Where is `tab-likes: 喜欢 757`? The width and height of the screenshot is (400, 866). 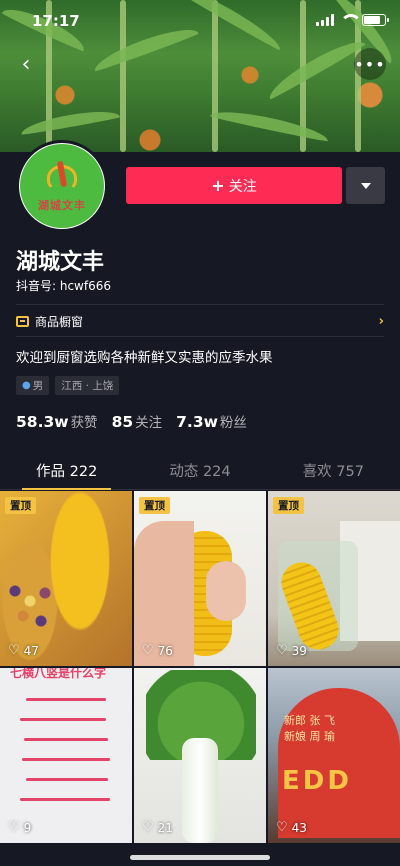 tab-likes: 喜欢 757 is located at coordinates (333, 470).